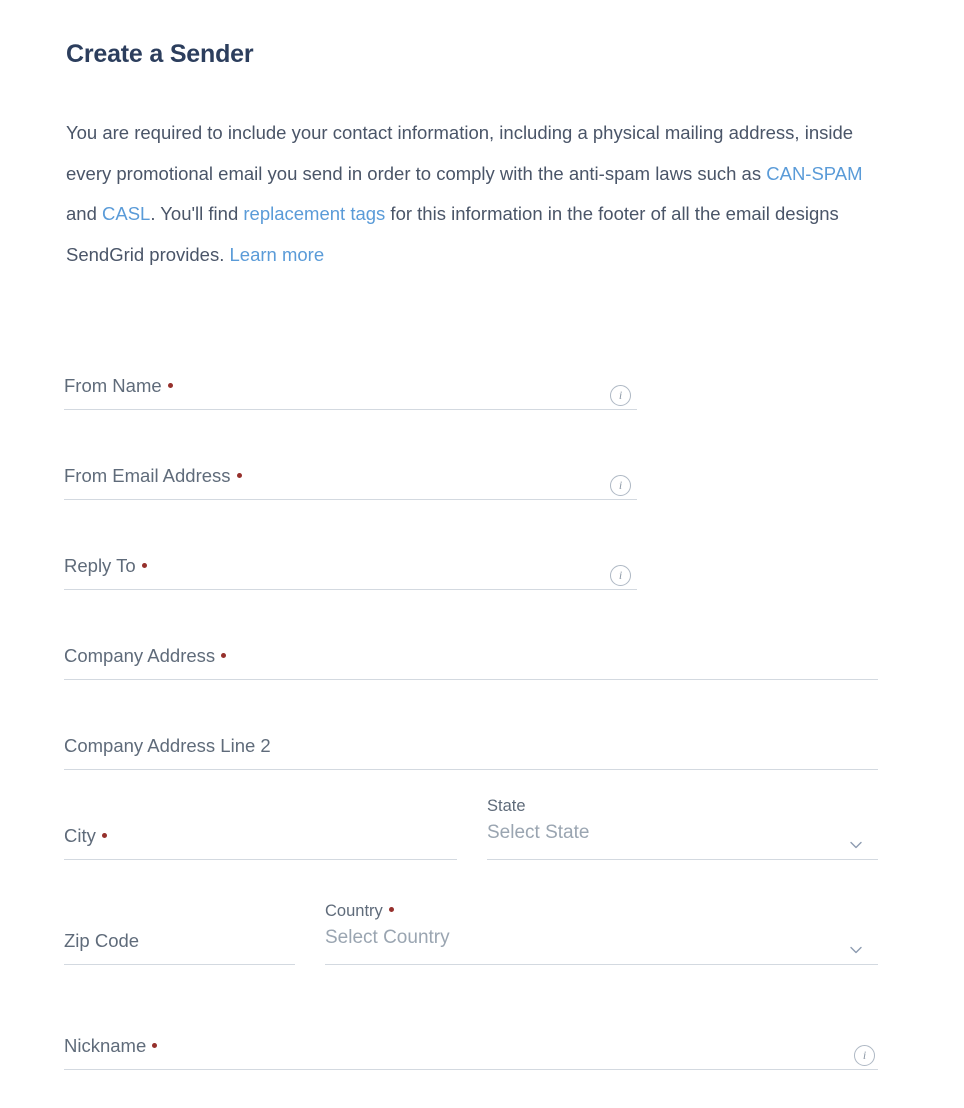  Describe the element at coordinates (506, 806) in the screenshot. I see `state-label: State` at that location.